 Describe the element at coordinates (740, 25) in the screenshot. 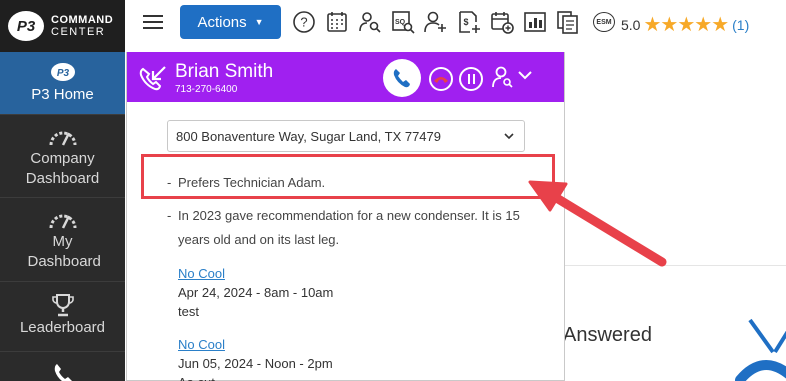

I see `rating-count: (1)` at that location.